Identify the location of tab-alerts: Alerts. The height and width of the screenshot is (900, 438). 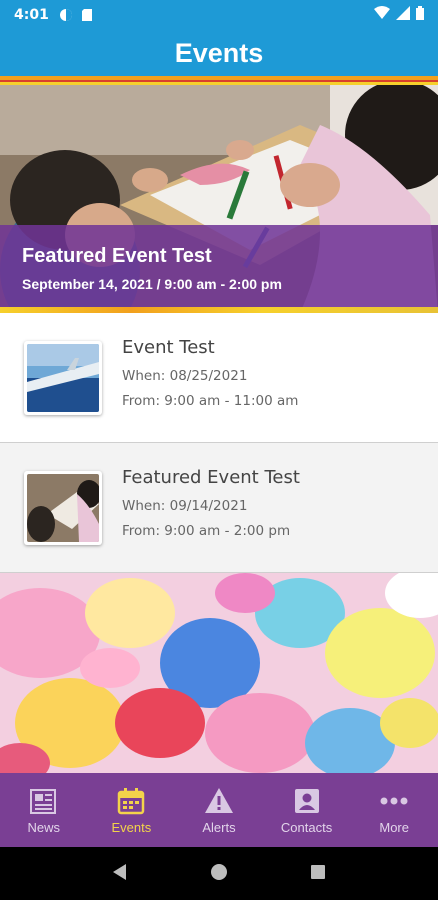
(219, 810).